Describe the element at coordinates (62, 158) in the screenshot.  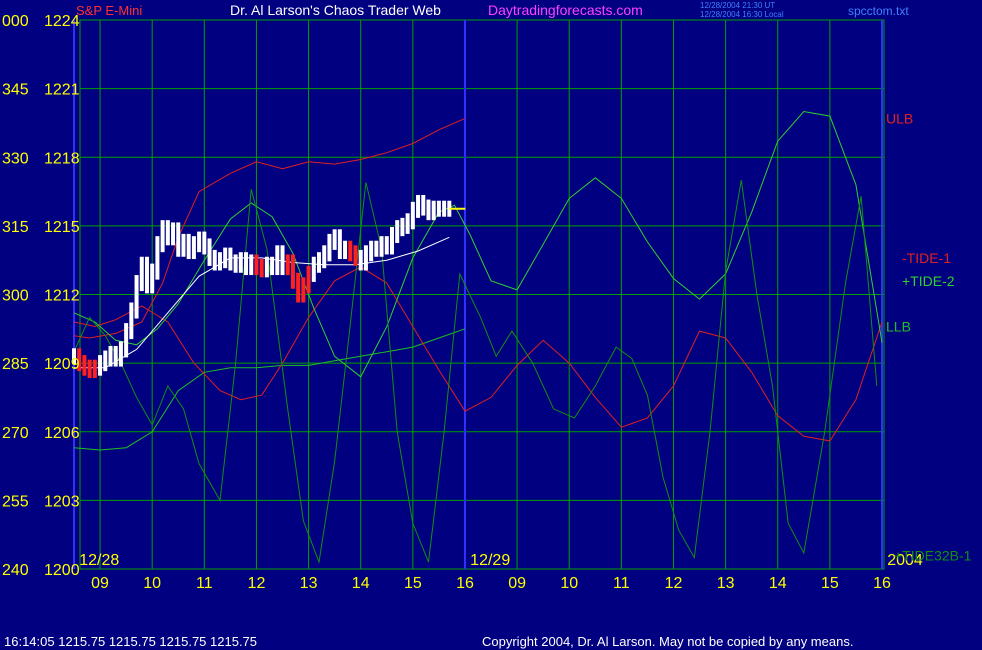
I see `y-tick-price-2: 1218` at that location.